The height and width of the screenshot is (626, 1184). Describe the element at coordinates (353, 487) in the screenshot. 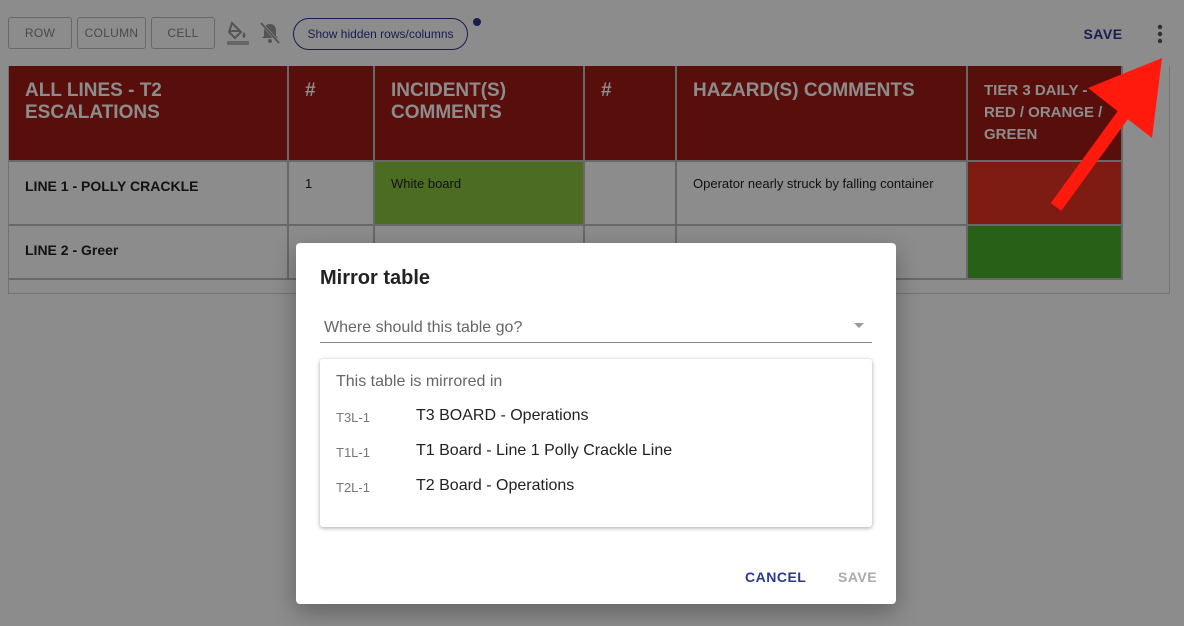

I see `mirror-code: T2L-1` at that location.